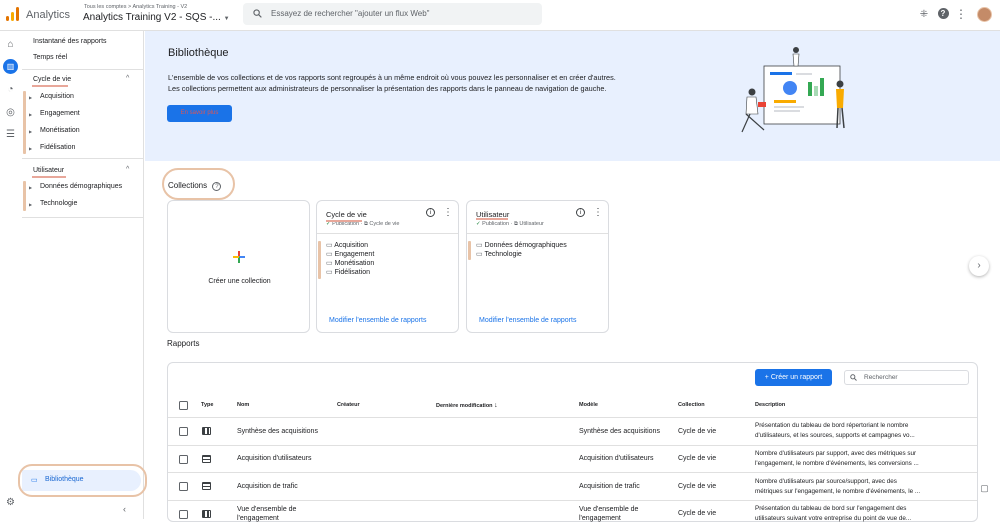 This screenshot has height=524, width=1000. What do you see at coordinates (82, 480) in the screenshot?
I see `annotation-circle` at bounding box center [82, 480].